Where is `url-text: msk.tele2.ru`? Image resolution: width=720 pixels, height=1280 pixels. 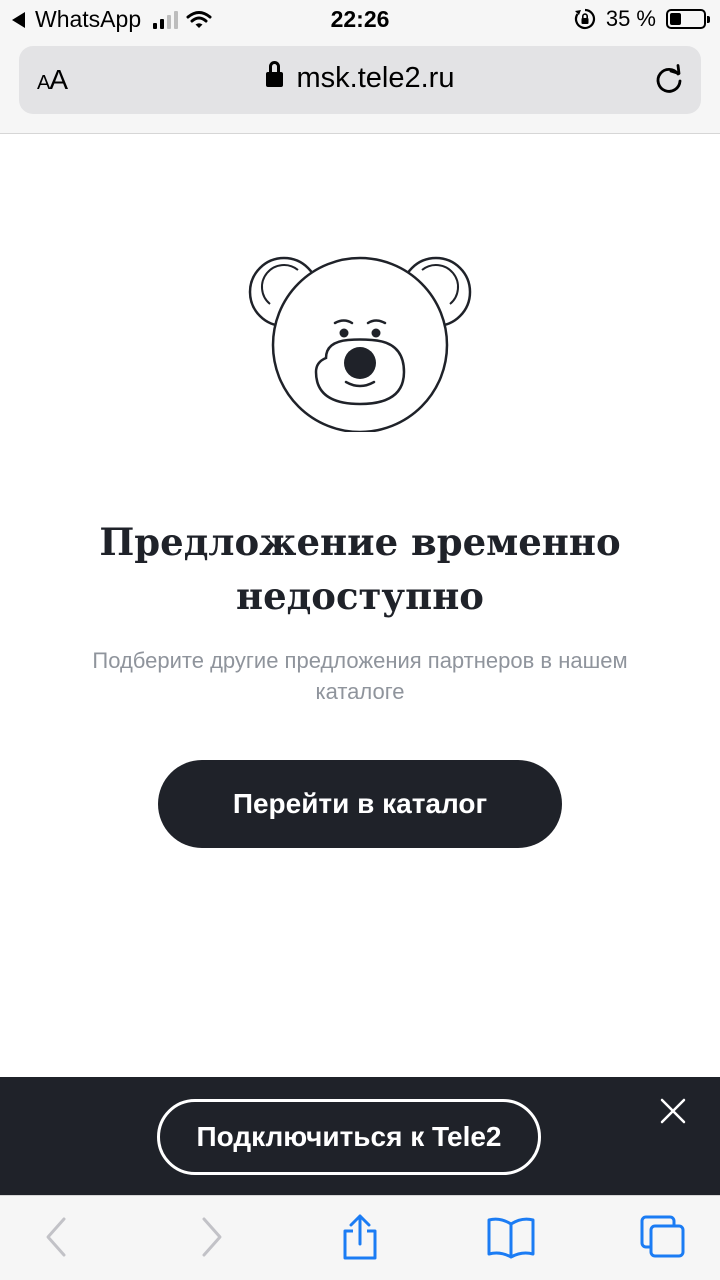
url-text: msk.tele2.ru is located at coordinates (375, 78).